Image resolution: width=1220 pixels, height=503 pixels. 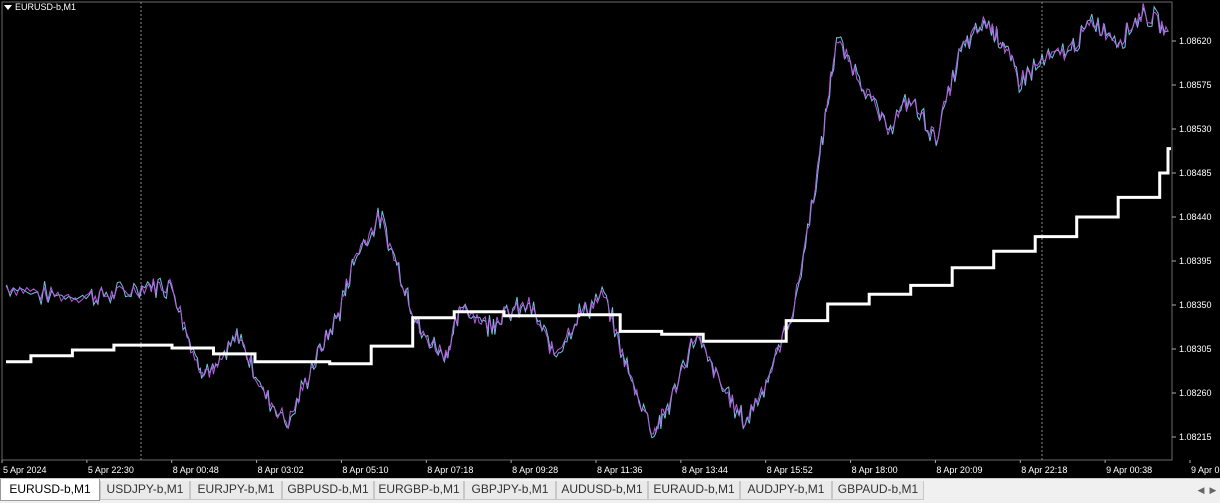 I want to click on symbol-label: EURUSD-b,M1, so click(x=40, y=7).